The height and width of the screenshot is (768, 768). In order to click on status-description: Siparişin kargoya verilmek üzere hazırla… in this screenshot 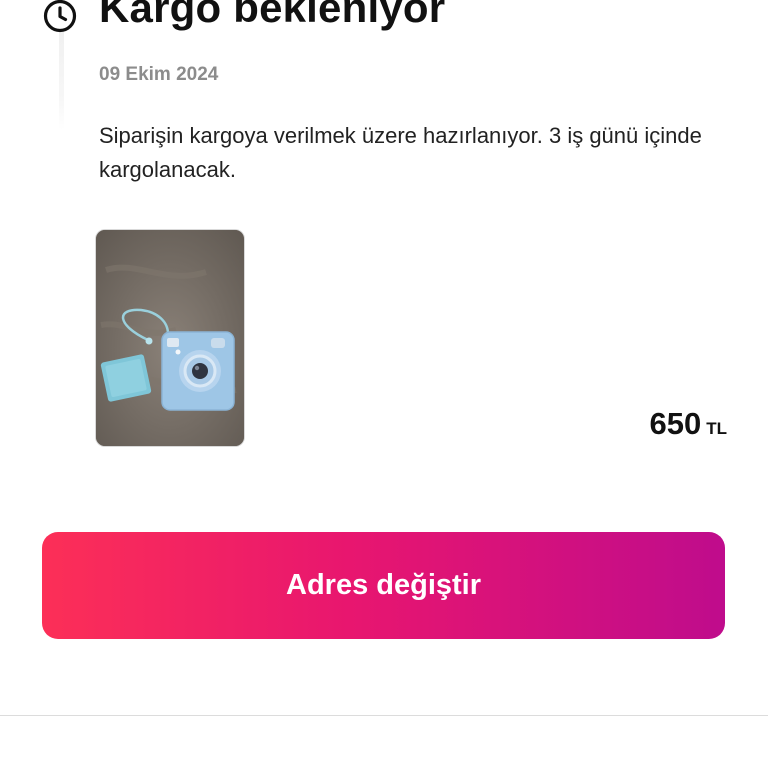, I will do `click(400, 152)`.